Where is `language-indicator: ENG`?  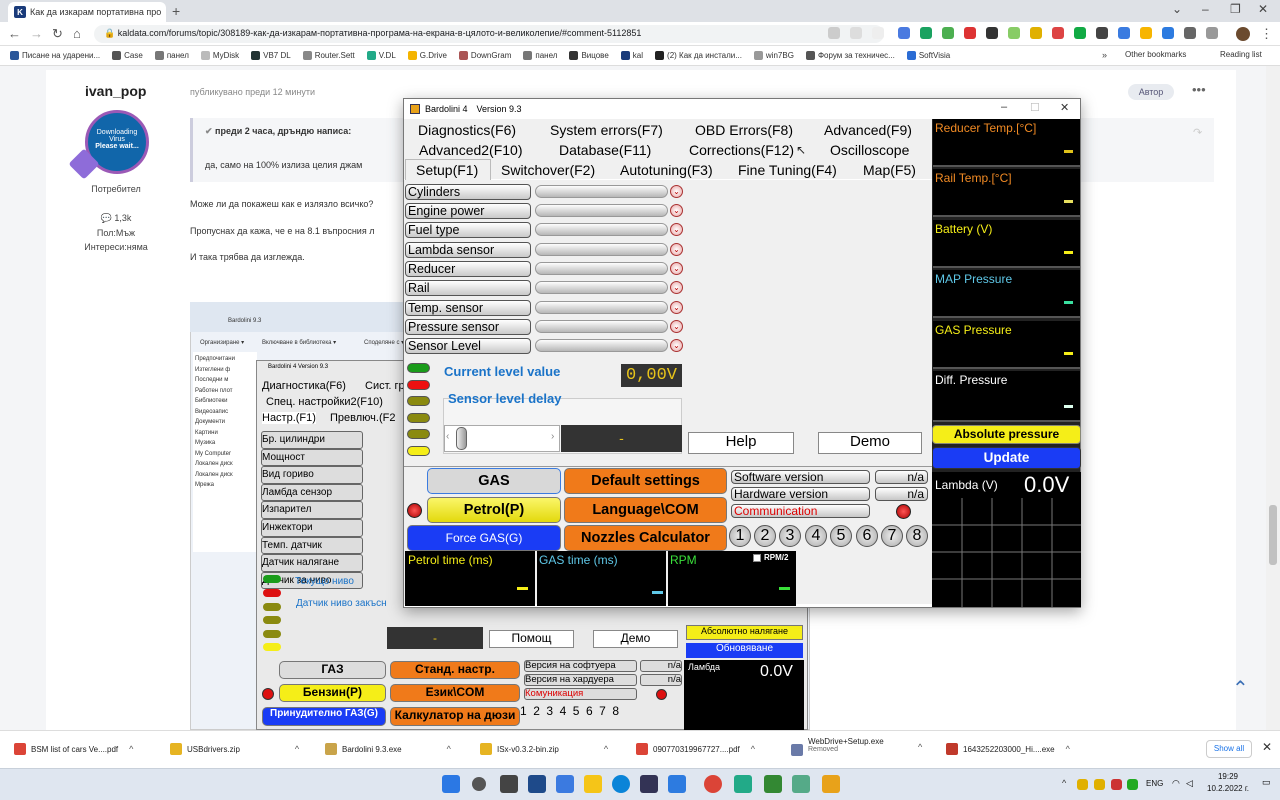
language-indicator: ENG is located at coordinates (1154, 783).